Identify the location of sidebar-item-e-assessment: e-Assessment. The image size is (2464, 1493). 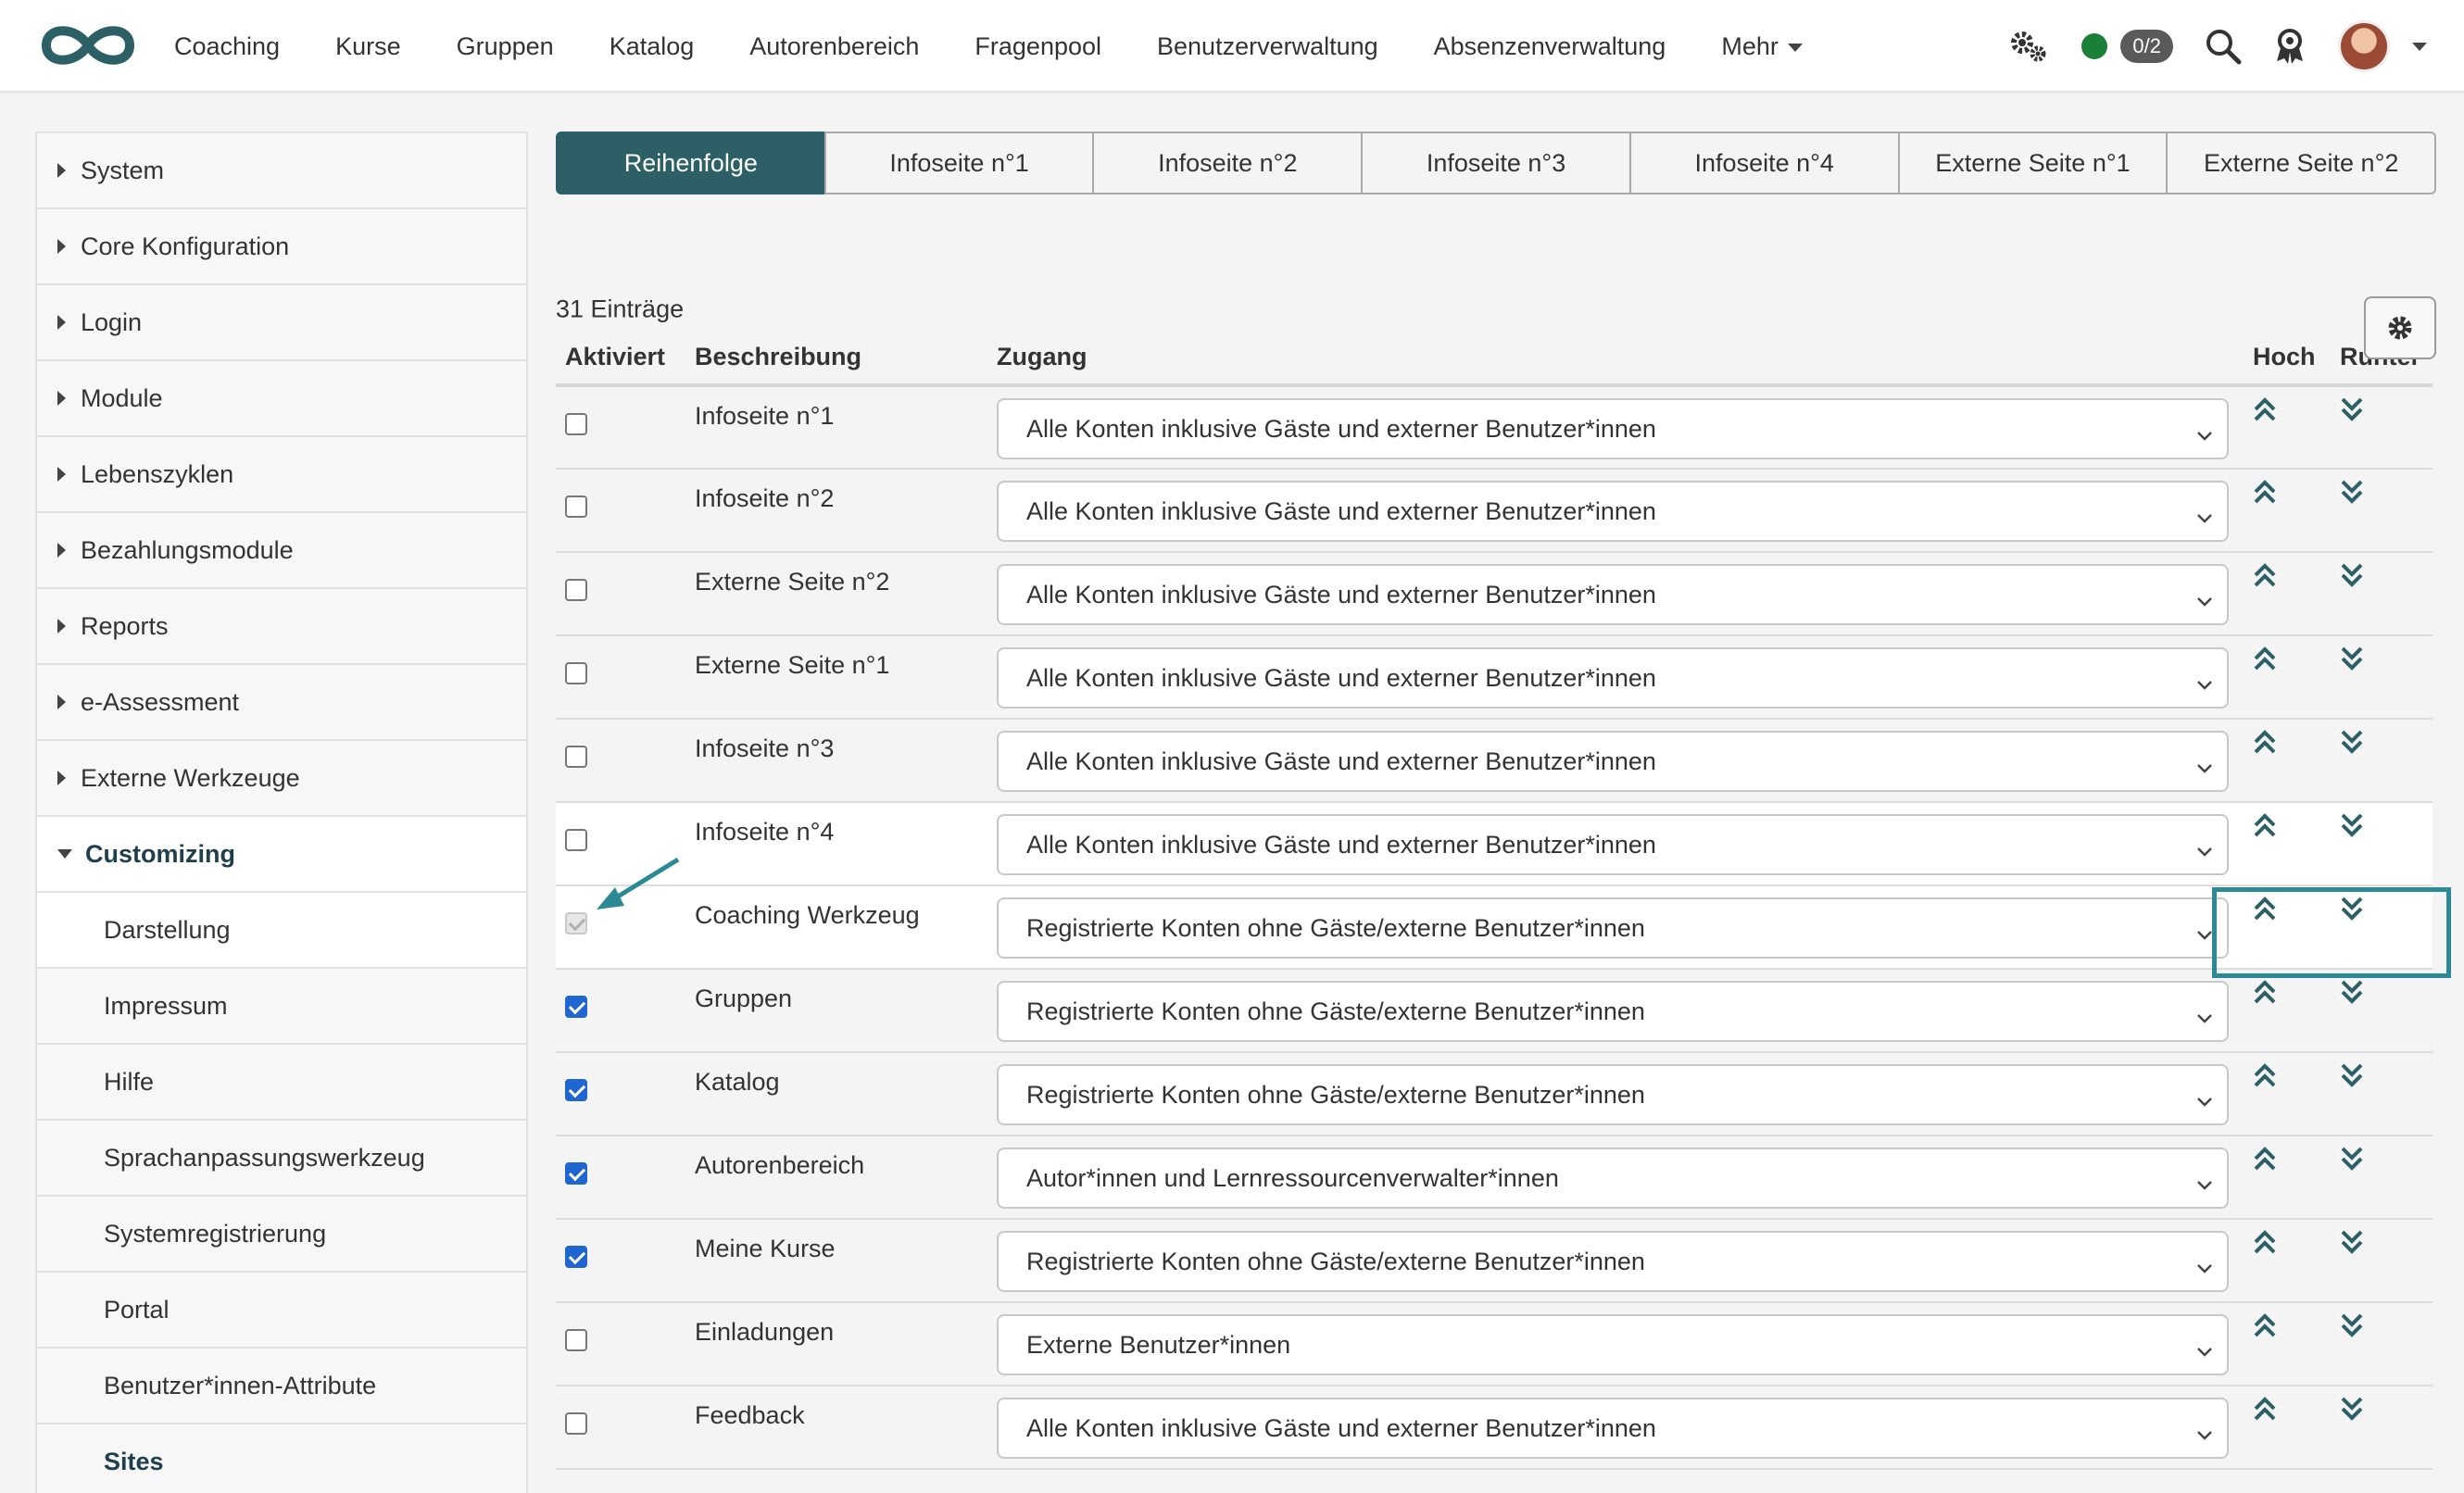
(281, 703).